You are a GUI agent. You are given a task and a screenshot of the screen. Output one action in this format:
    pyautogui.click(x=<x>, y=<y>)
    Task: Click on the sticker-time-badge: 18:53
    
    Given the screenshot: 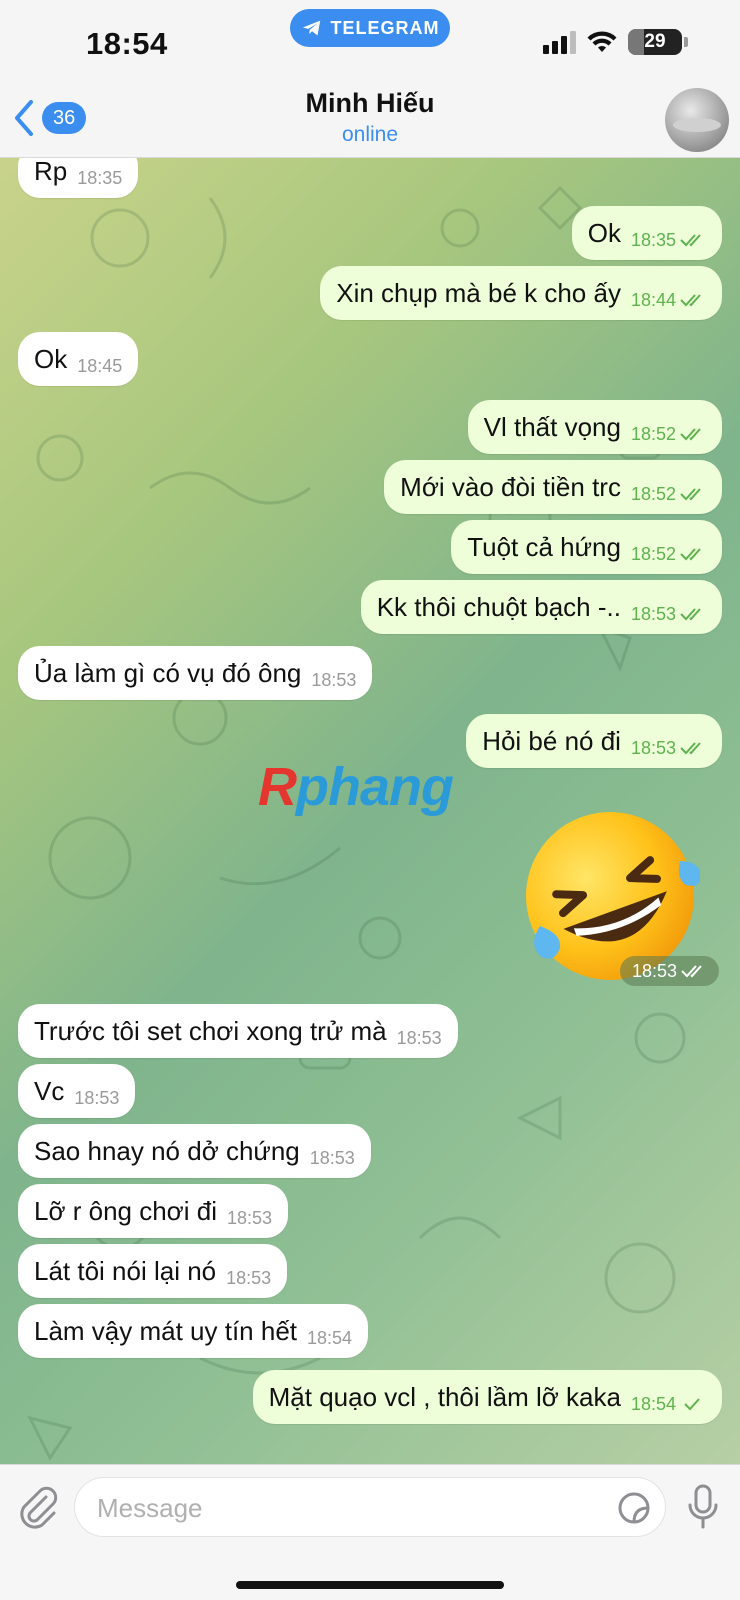 What is the action you would take?
    pyautogui.click(x=670, y=971)
    